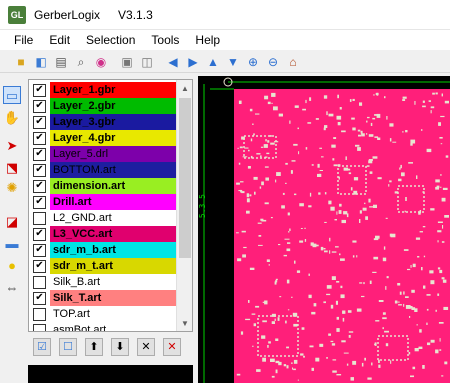 The width and height of the screenshot is (450, 383). What do you see at coordinates (102, 298) in the screenshot?
I see `layer-row: ✔ Silk_T.art` at bounding box center [102, 298].